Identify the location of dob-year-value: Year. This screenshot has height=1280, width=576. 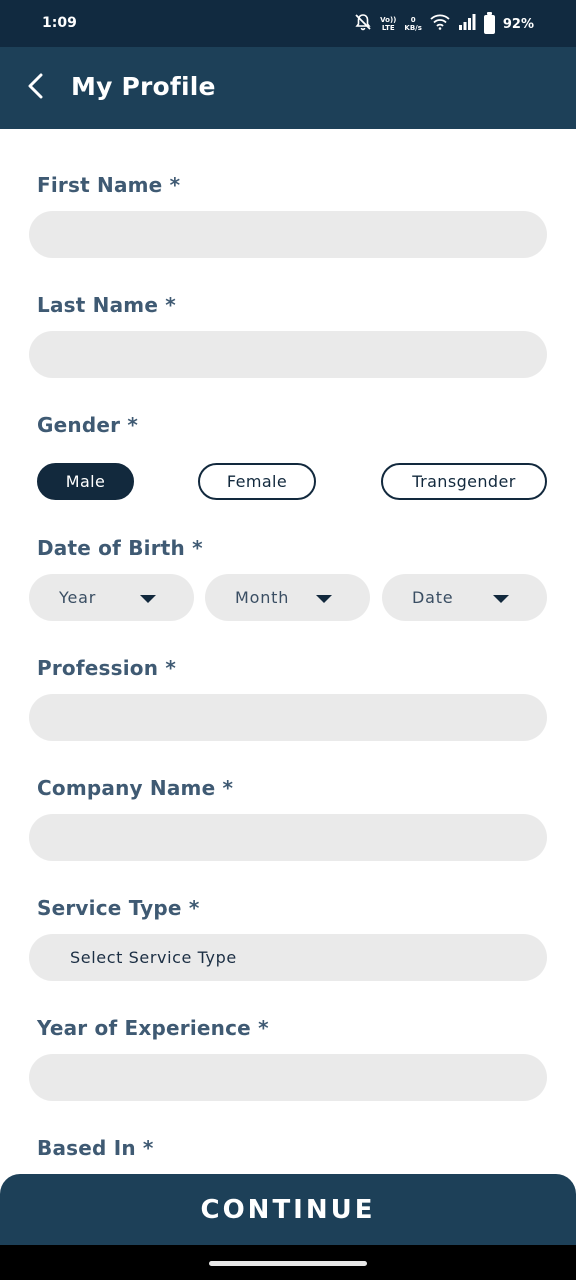
(78, 597).